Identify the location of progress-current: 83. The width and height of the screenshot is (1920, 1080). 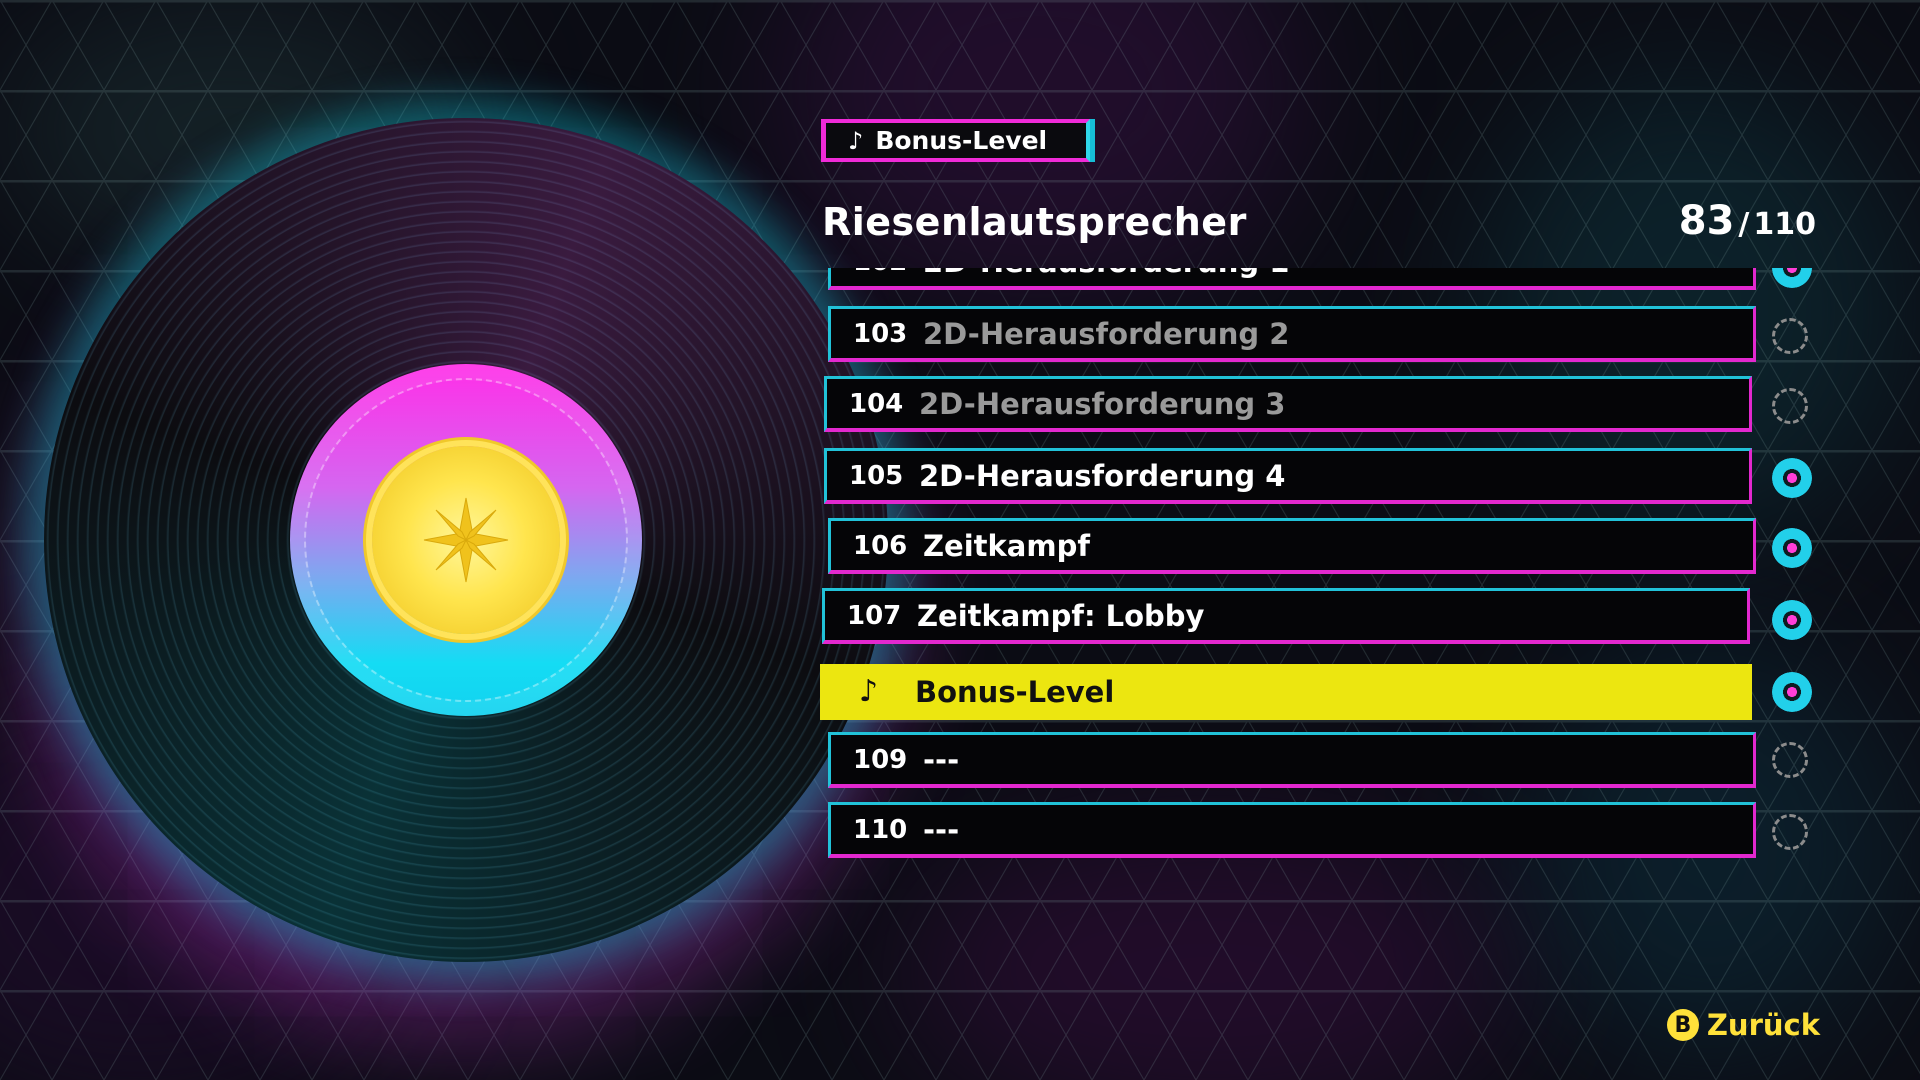
(1706, 221).